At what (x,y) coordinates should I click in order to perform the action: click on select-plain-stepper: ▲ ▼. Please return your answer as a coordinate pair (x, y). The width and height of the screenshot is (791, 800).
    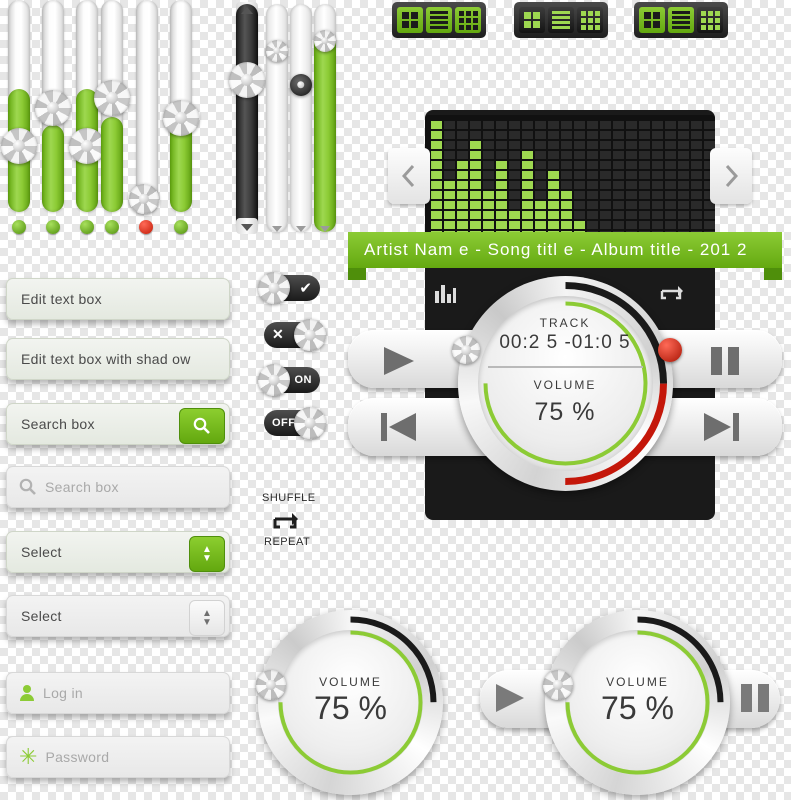
    Looking at the image, I should click on (207, 618).